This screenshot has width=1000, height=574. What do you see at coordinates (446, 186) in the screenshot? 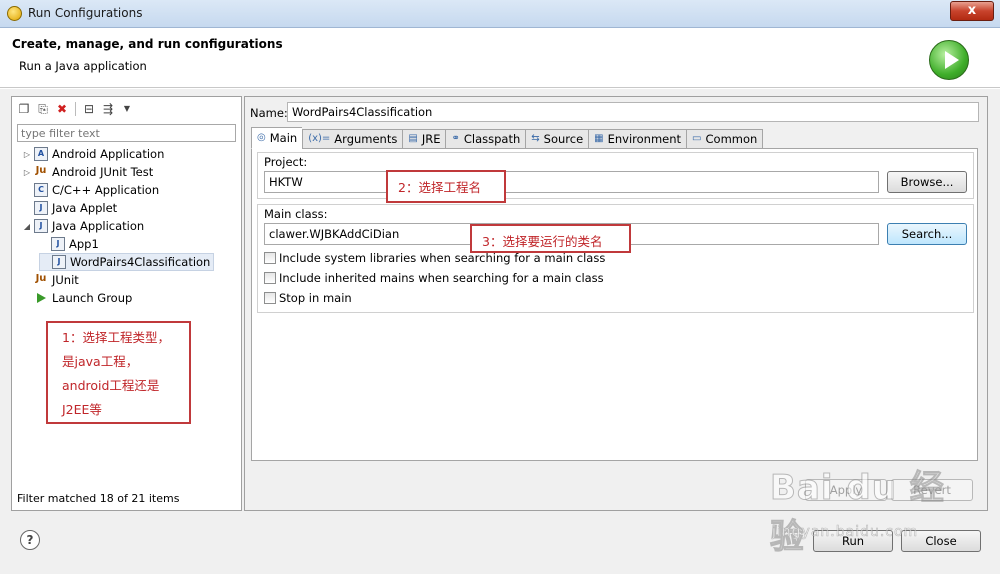
I see `annotation-project-name: 2：选择工程名` at bounding box center [446, 186].